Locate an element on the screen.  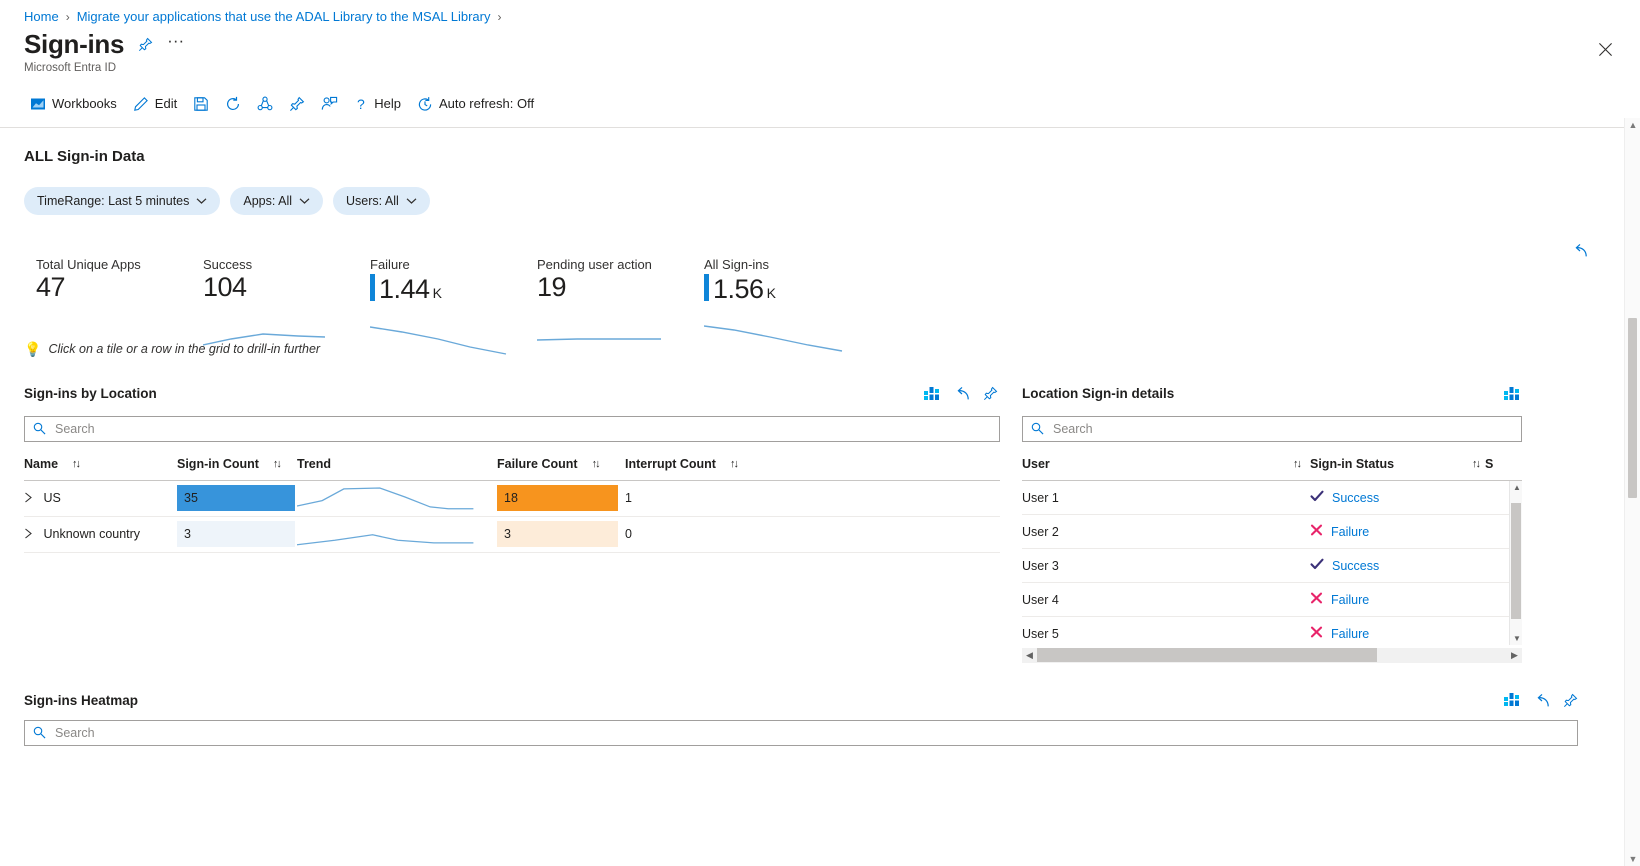
table-row: US 35 18 1 is located at coordinates (512, 498).